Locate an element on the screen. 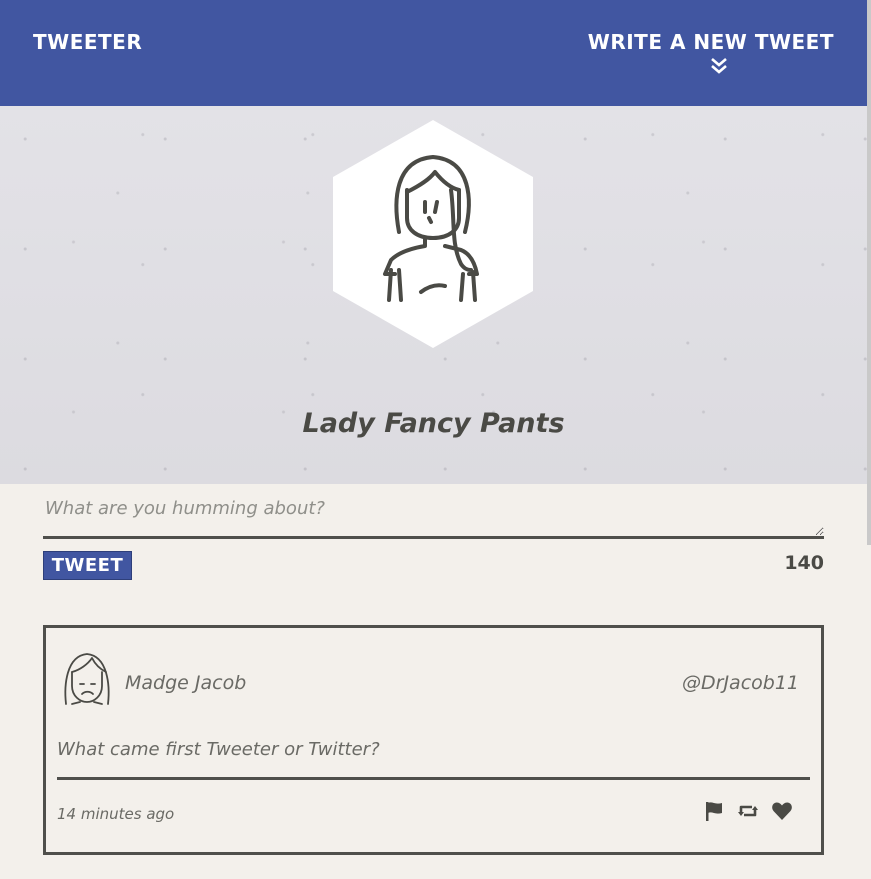 The width and height of the screenshot is (871, 879). tweet-author-name: Madge Jacob is located at coordinates (185, 683).